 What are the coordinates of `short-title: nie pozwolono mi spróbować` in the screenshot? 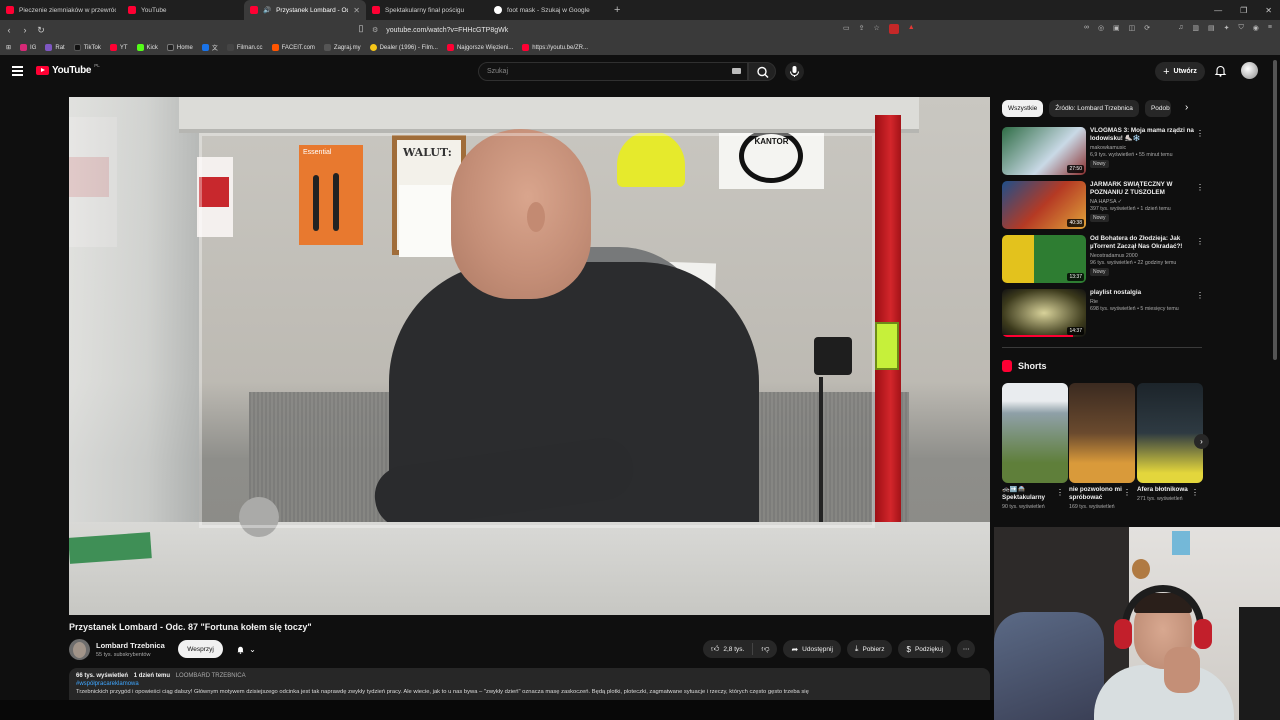 It's located at (1097, 494).